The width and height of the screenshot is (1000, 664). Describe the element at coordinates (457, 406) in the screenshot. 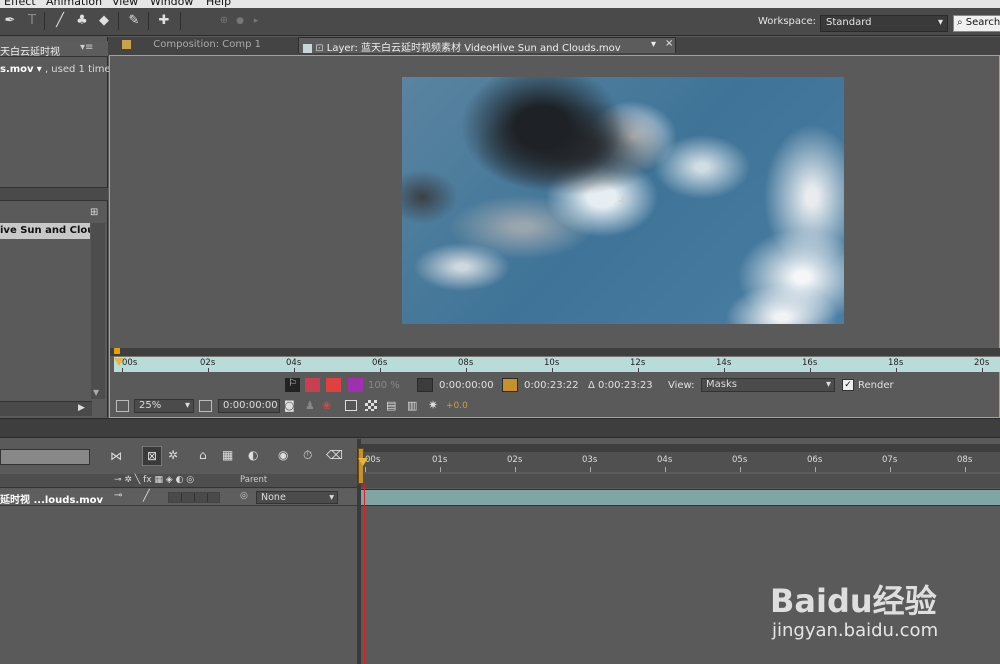

I see `exposure-value: +0.0` at that location.